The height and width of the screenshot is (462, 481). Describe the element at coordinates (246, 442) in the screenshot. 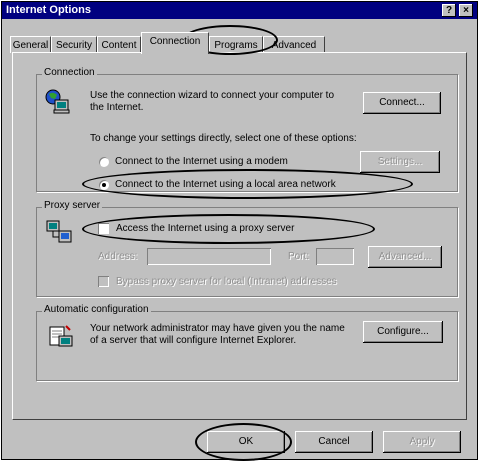

I see `ok-button: OK` at that location.